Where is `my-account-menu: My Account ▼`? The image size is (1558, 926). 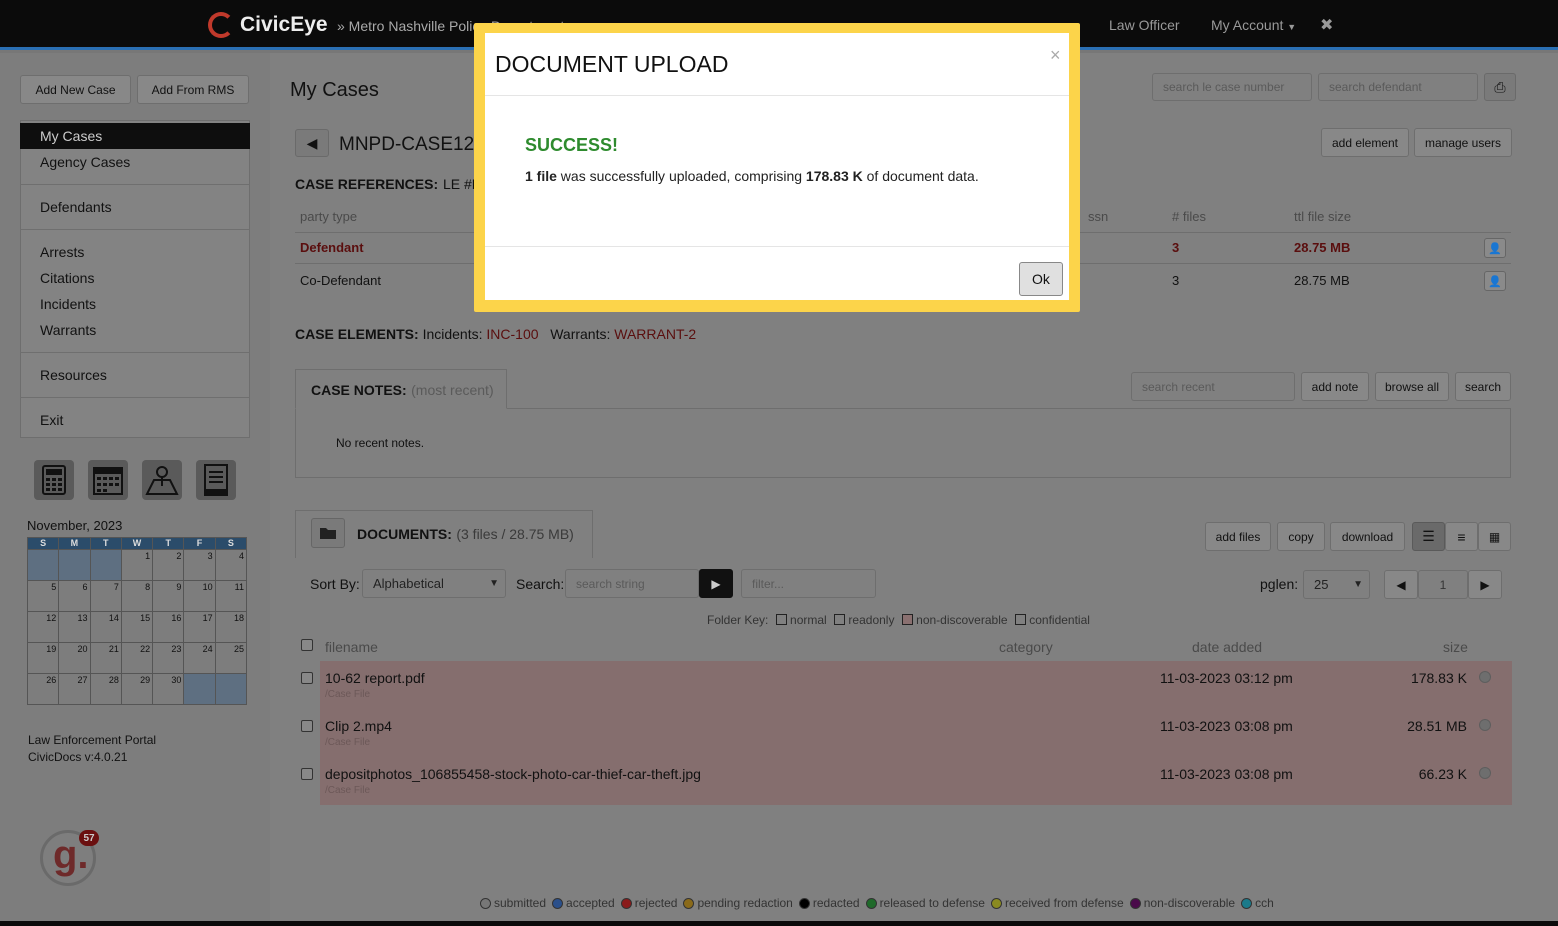 my-account-menu: My Account ▼ is located at coordinates (1253, 25).